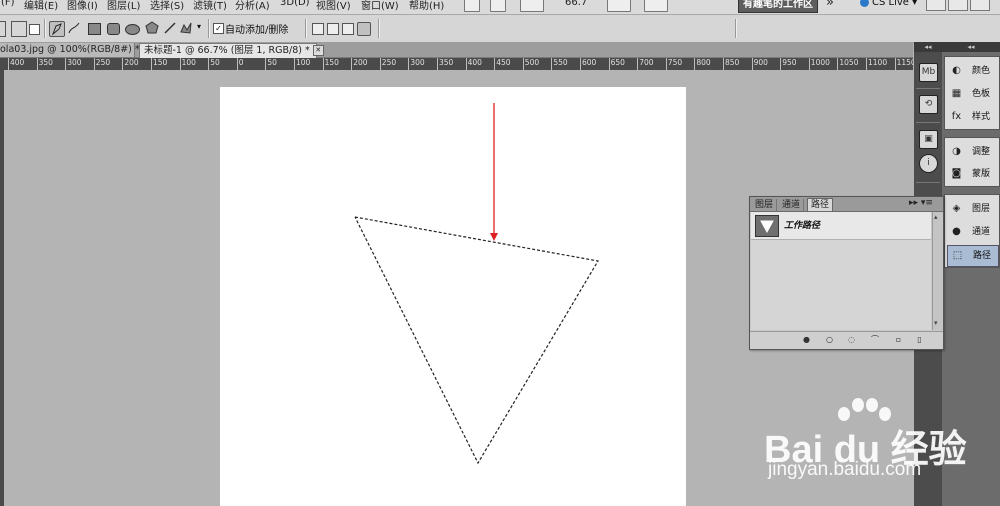 The width and height of the screenshot is (1000, 506). What do you see at coordinates (802, 226) in the screenshot?
I see `path-name: 工作路径` at bounding box center [802, 226].